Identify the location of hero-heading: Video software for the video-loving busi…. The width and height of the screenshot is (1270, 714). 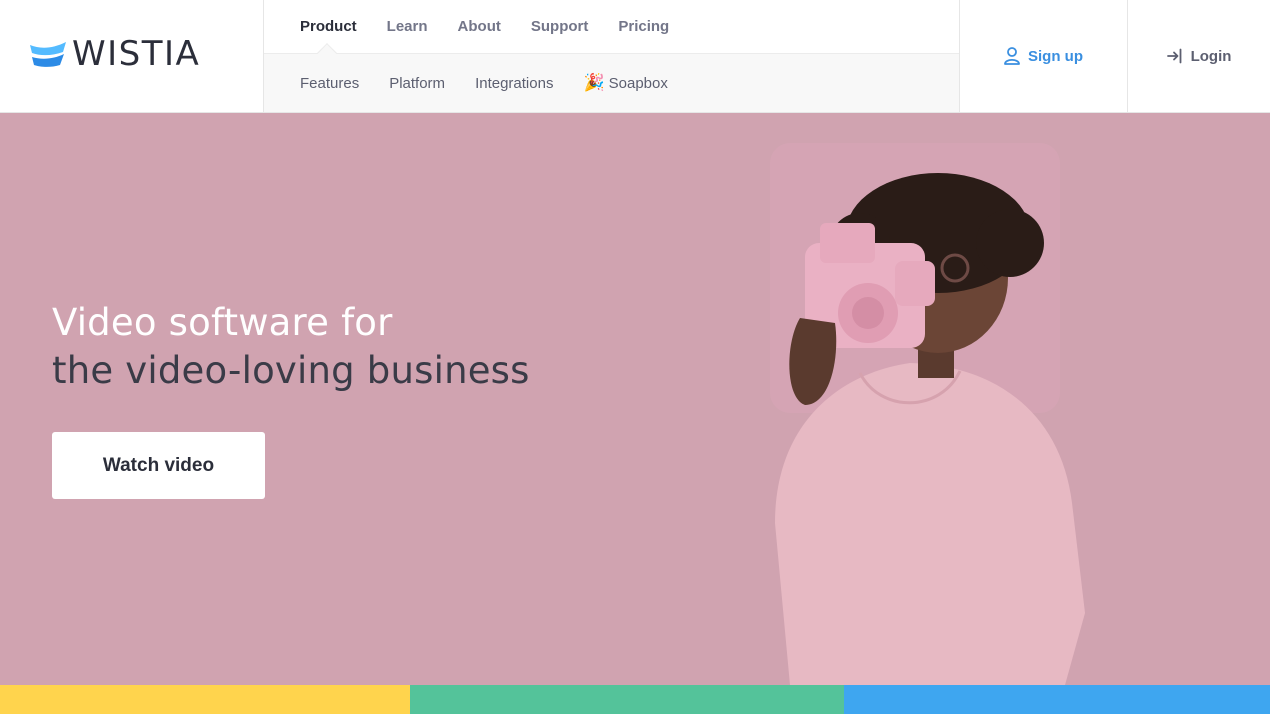
(291, 347).